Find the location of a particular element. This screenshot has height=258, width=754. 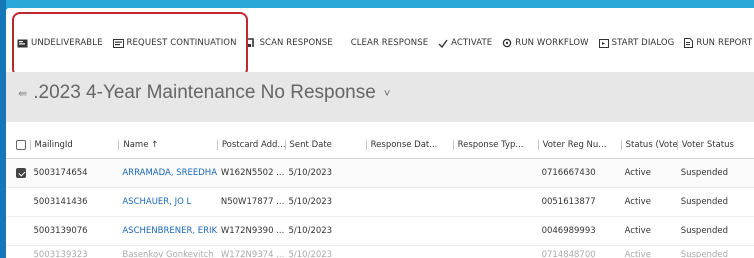

cell-mailingid: 5003174654 is located at coordinates (60, 173).